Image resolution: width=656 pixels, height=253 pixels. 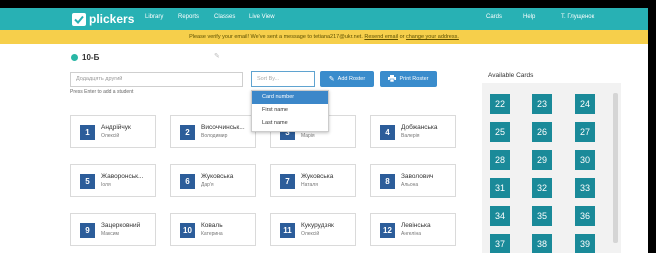 What do you see at coordinates (214, 136) in the screenshot?
I see `student-first-name: Володимир` at bounding box center [214, 136].